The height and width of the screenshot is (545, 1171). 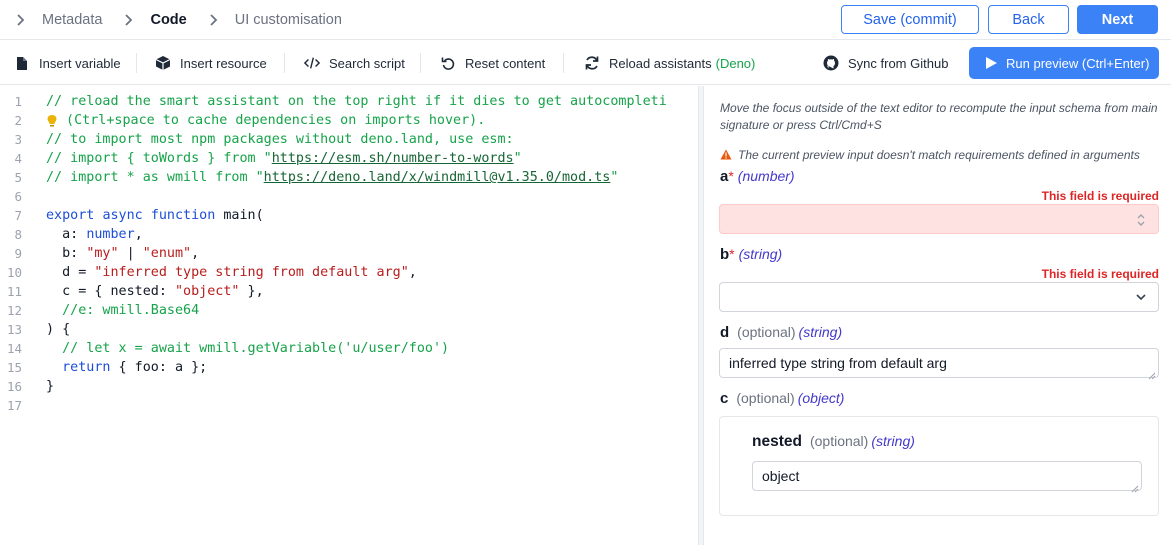 I want to click on code-line-7: export async function main(, so click(x=372, y=215).